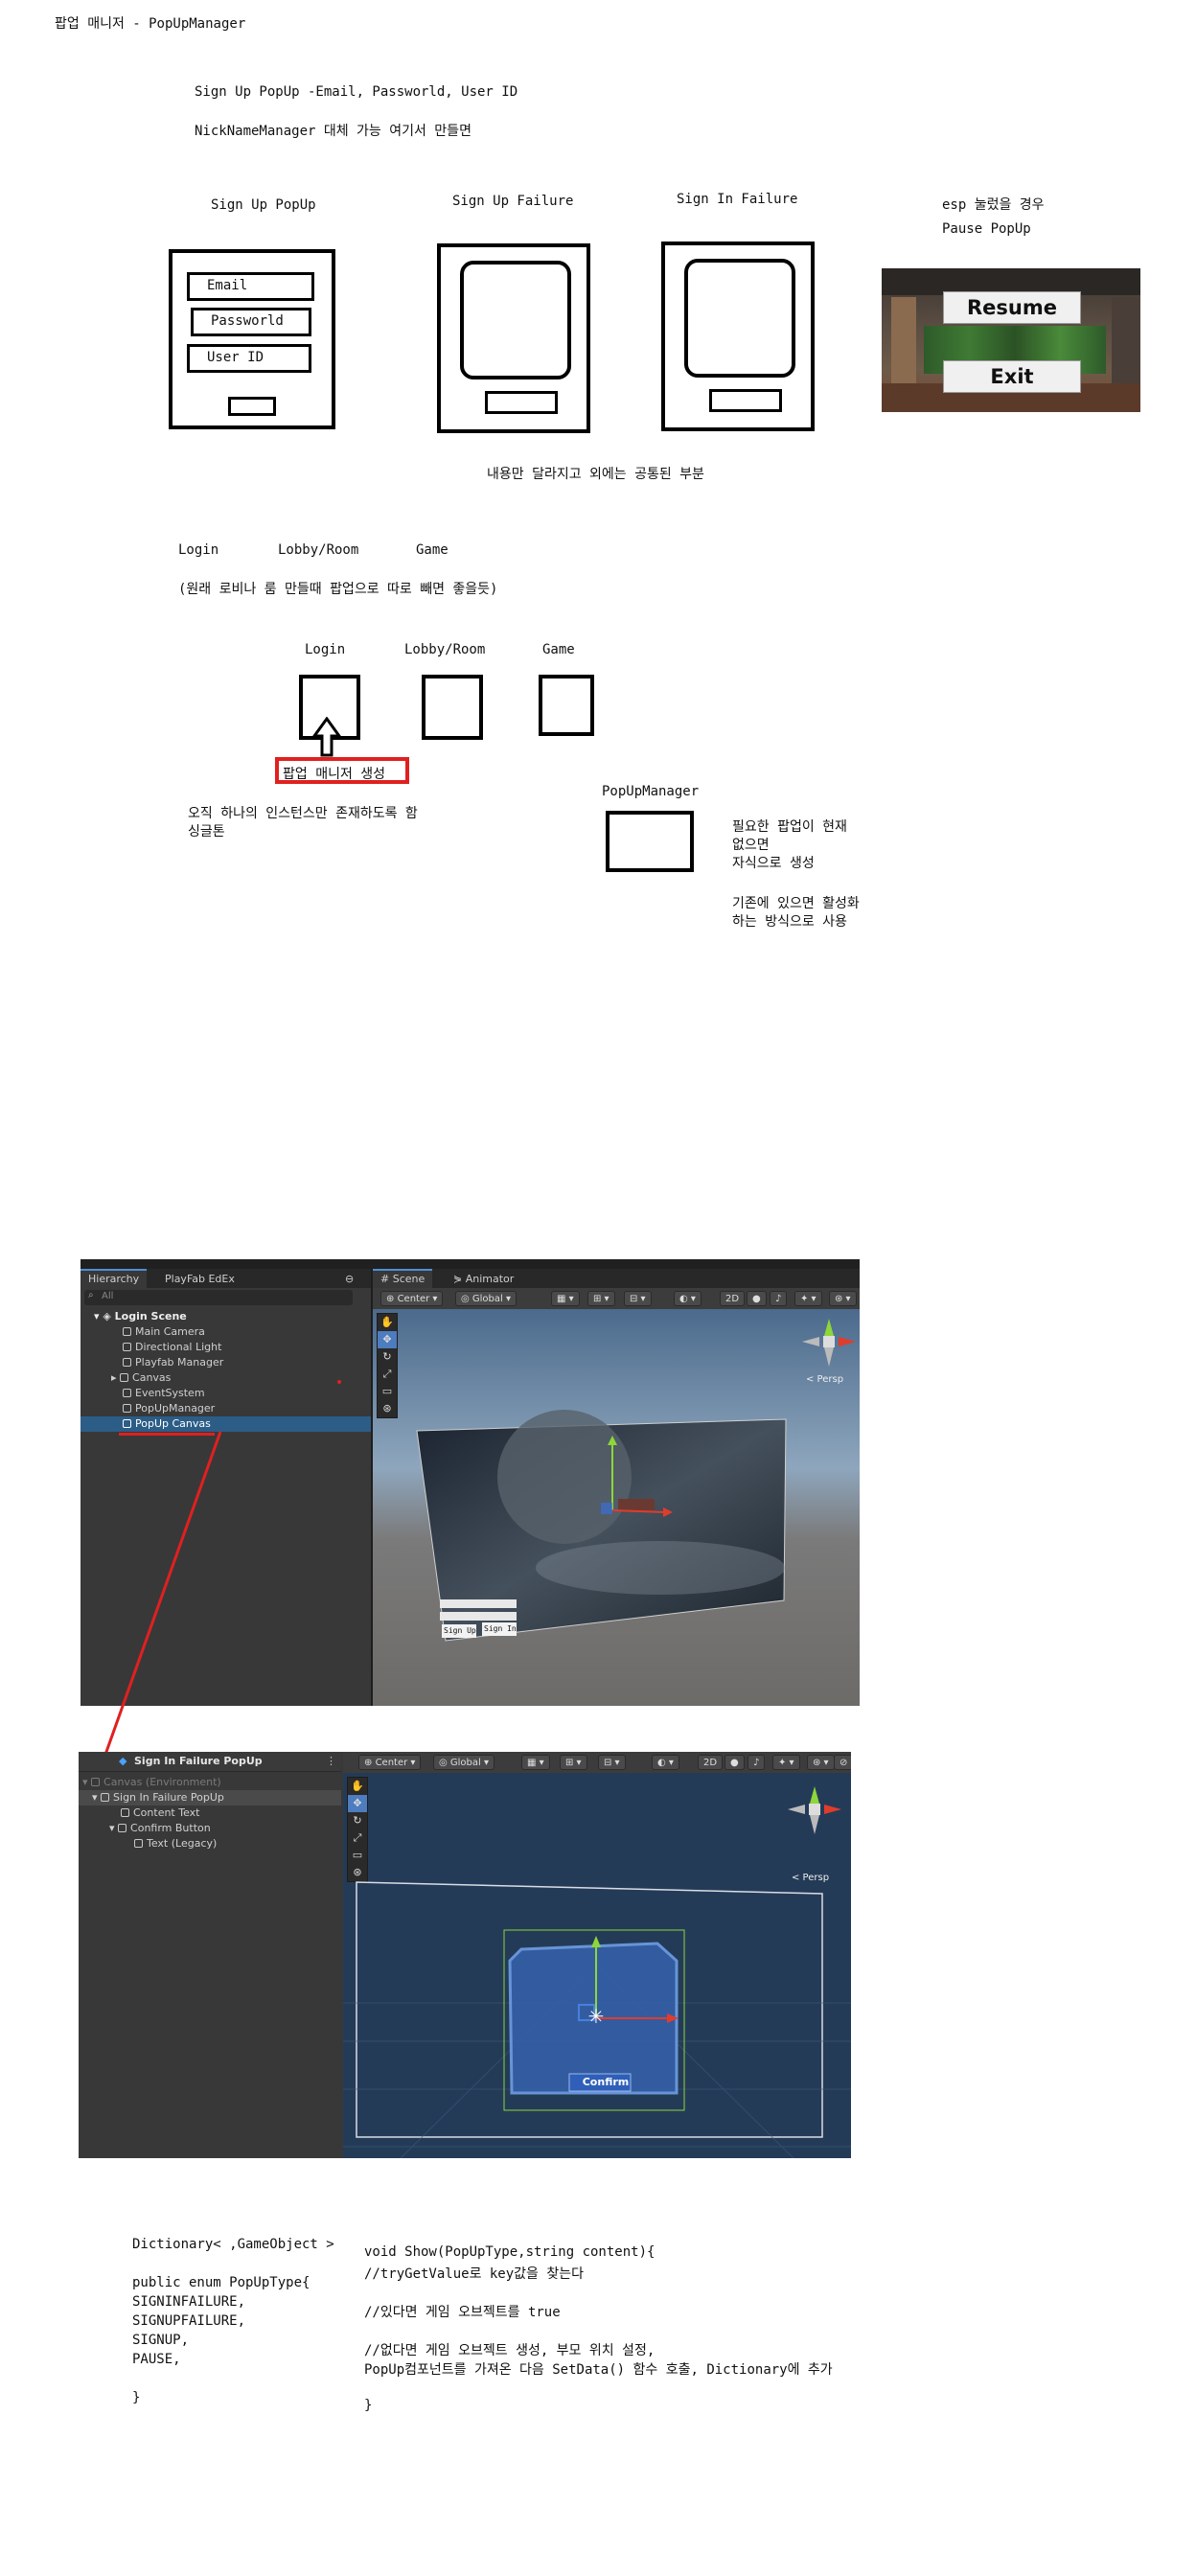  What do you see at coordinates (650, 841) in the screenshot?
I see `manager-box` at bounding box center [650, 841].